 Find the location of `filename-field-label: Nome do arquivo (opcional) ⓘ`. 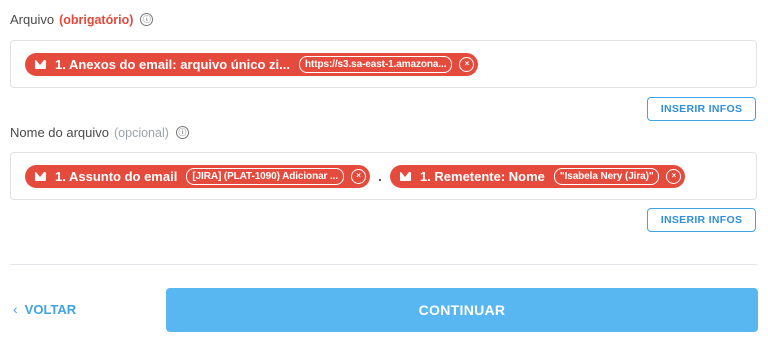

filename-field-label: Nome do arquivo (opcional) ⓘ is located at coordinates (99, 132).